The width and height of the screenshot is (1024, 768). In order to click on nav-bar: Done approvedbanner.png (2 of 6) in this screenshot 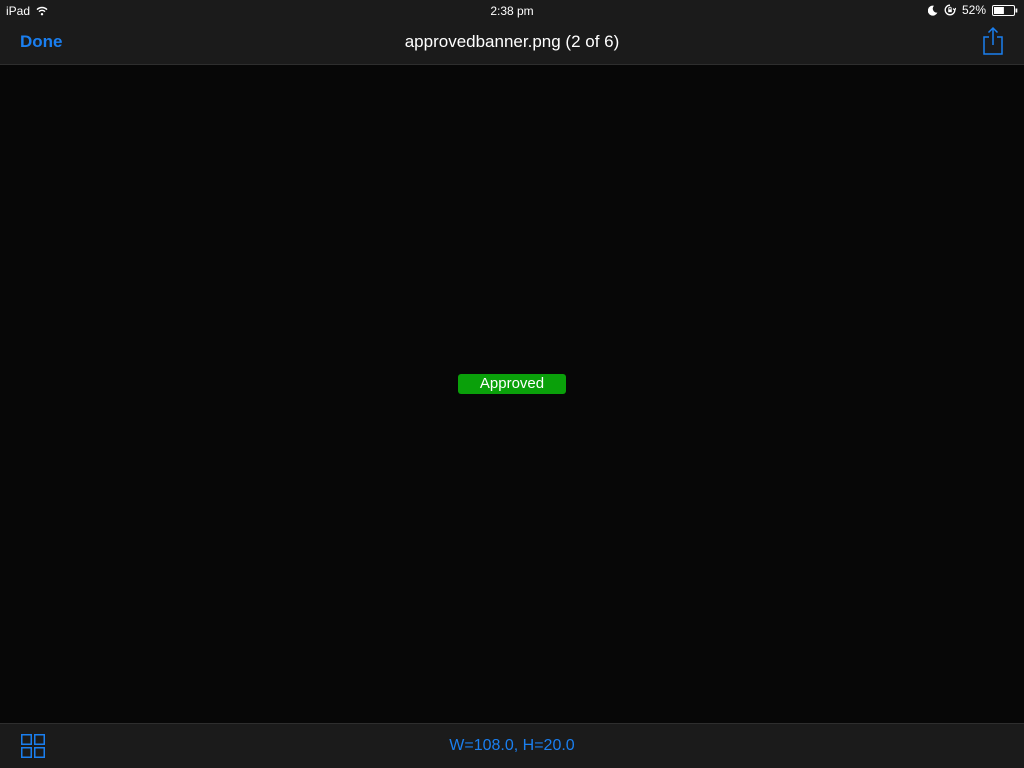, I will do `click(512, 42)`.